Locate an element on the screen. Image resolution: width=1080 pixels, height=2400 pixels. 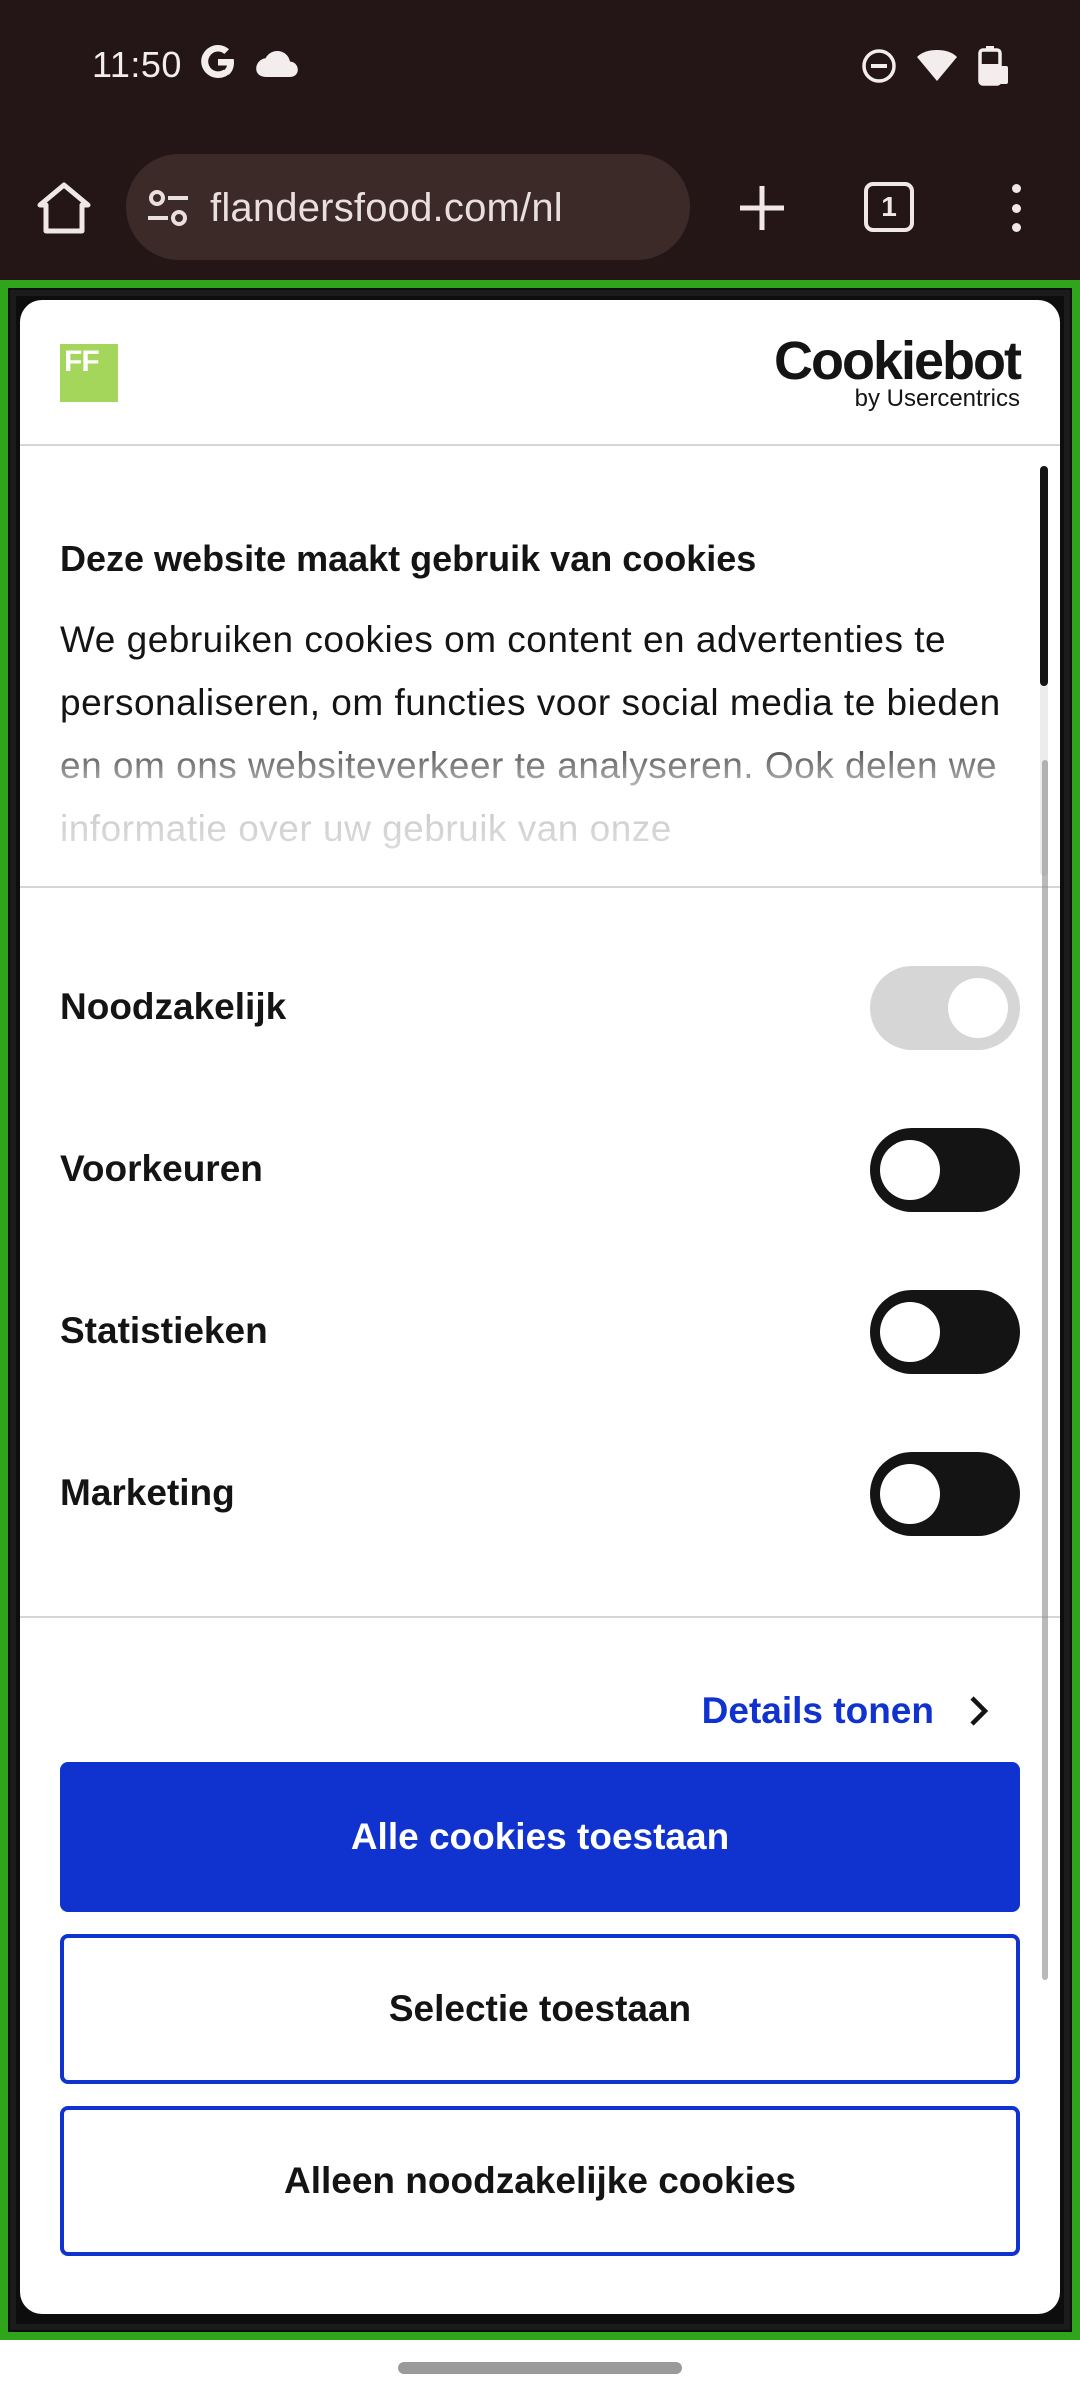
dialog-title: Deze website maakt gebruik van cookies is located at coordinates (408, 558).